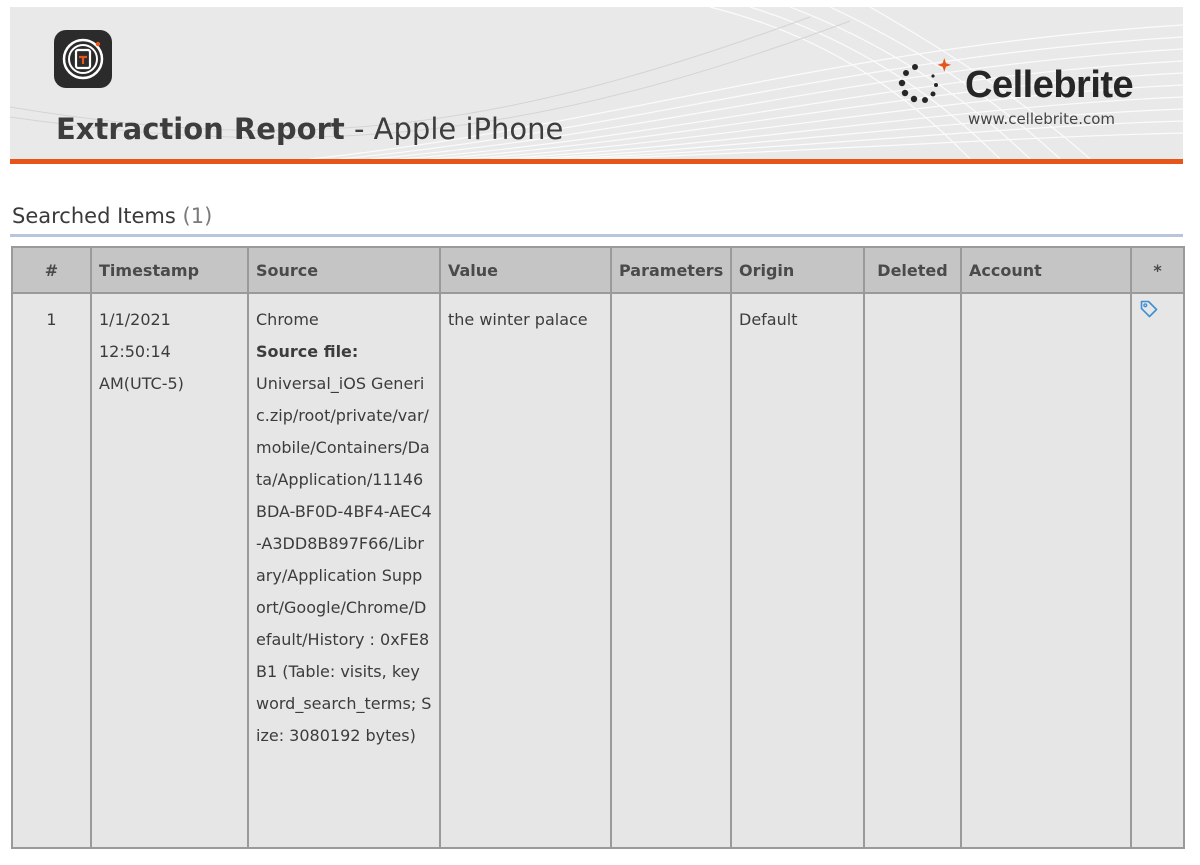  Describe the element at coordinates (468, 129) in the screenshot. I see `report-device-name: Apple iPhone` at that location.